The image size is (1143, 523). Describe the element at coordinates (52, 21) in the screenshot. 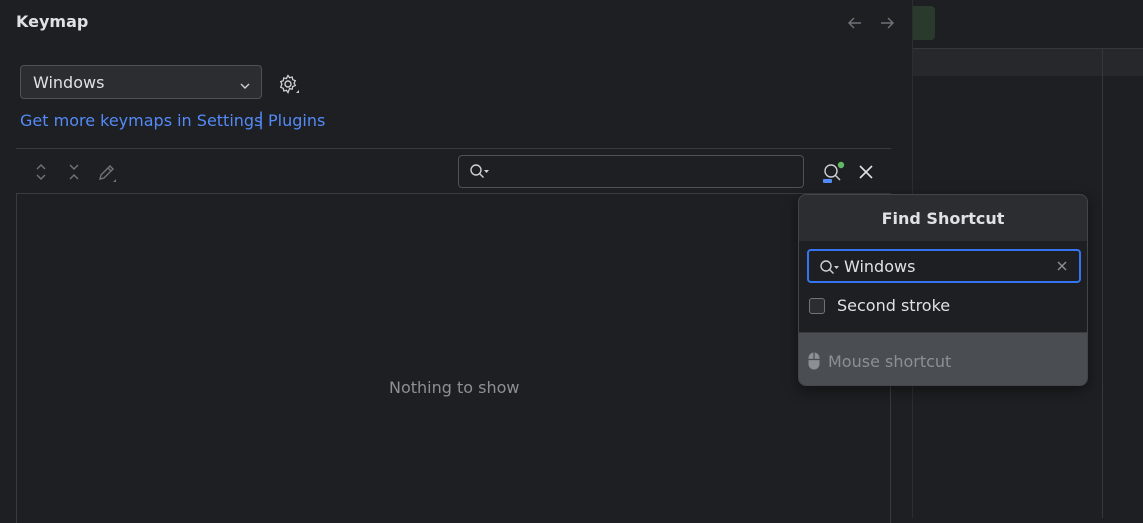

I see `page-title: Keymap` at that location.